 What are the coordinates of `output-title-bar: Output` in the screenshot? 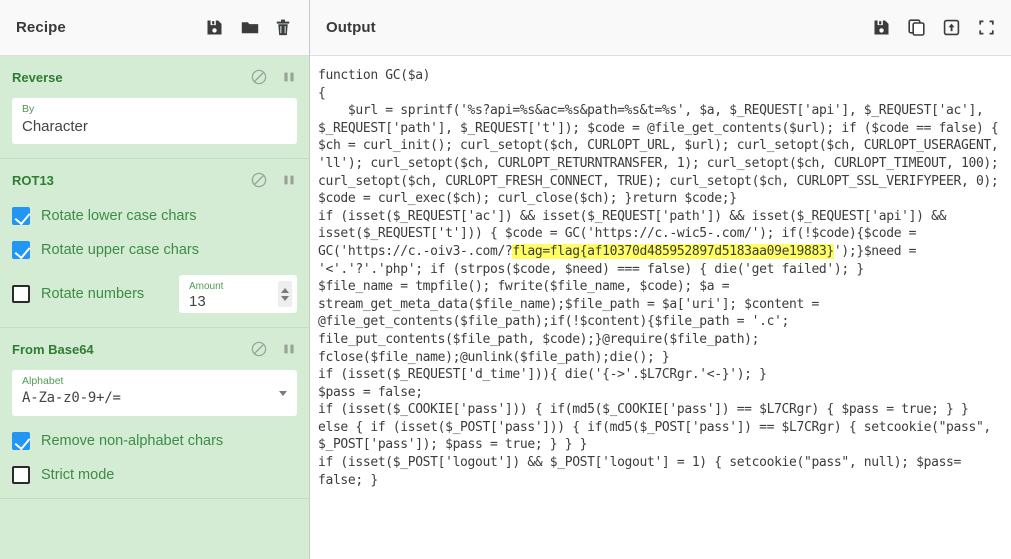 It's located at (660, 28).